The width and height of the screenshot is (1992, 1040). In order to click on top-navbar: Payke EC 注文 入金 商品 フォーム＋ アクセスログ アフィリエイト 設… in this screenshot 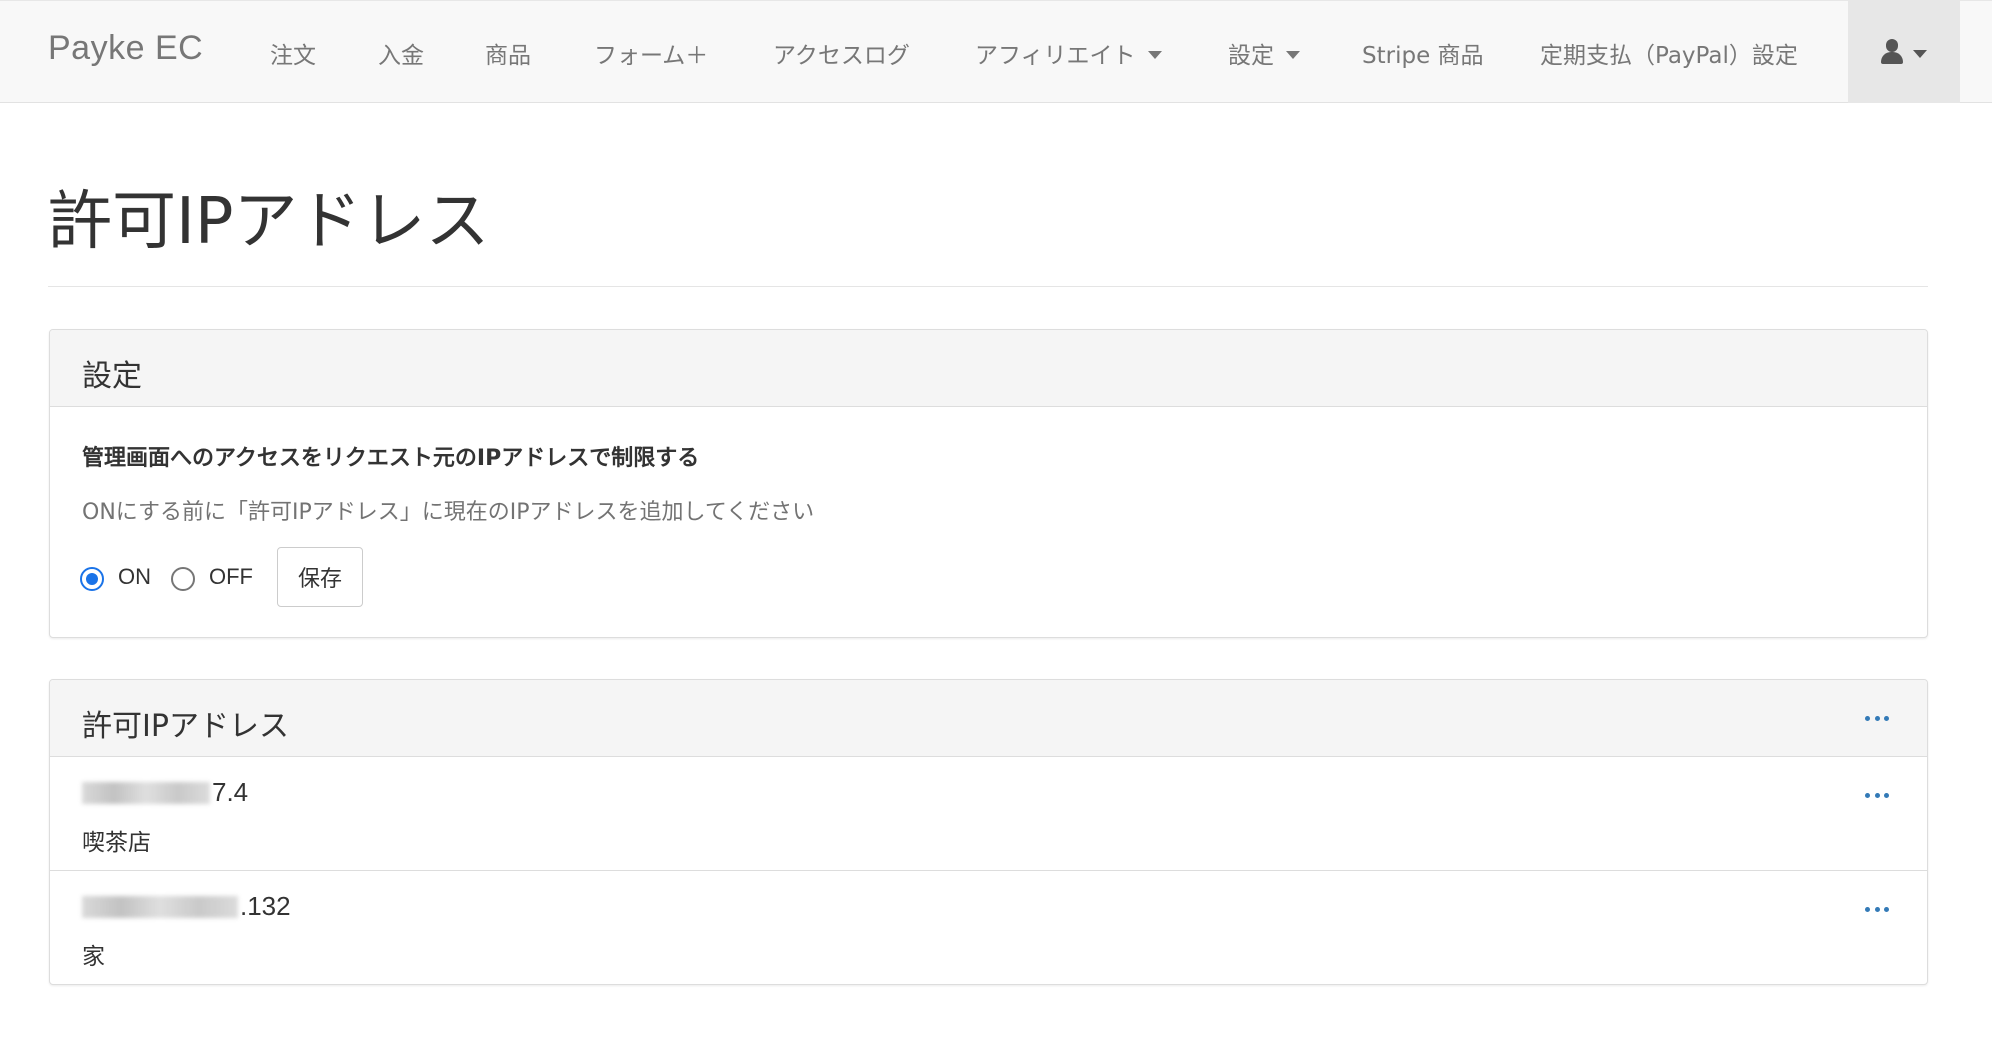, I will do `click(996, 51)`.